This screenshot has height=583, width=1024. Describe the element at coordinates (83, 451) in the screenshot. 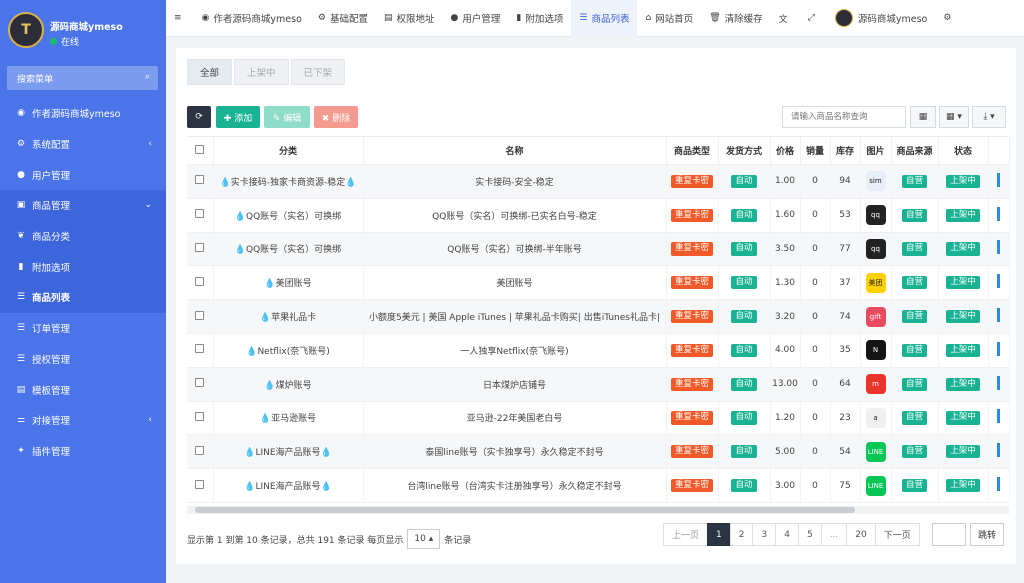

I see `sidebar-item-11: ✦ 插件管理` at that location.